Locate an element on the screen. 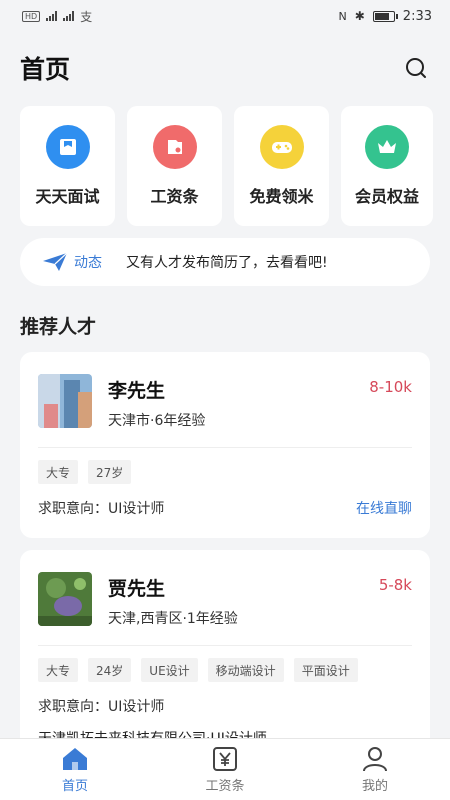  notice-bar: 动态 又有人才发布简历了，去看看吧! is located at coordinates (225, 262).